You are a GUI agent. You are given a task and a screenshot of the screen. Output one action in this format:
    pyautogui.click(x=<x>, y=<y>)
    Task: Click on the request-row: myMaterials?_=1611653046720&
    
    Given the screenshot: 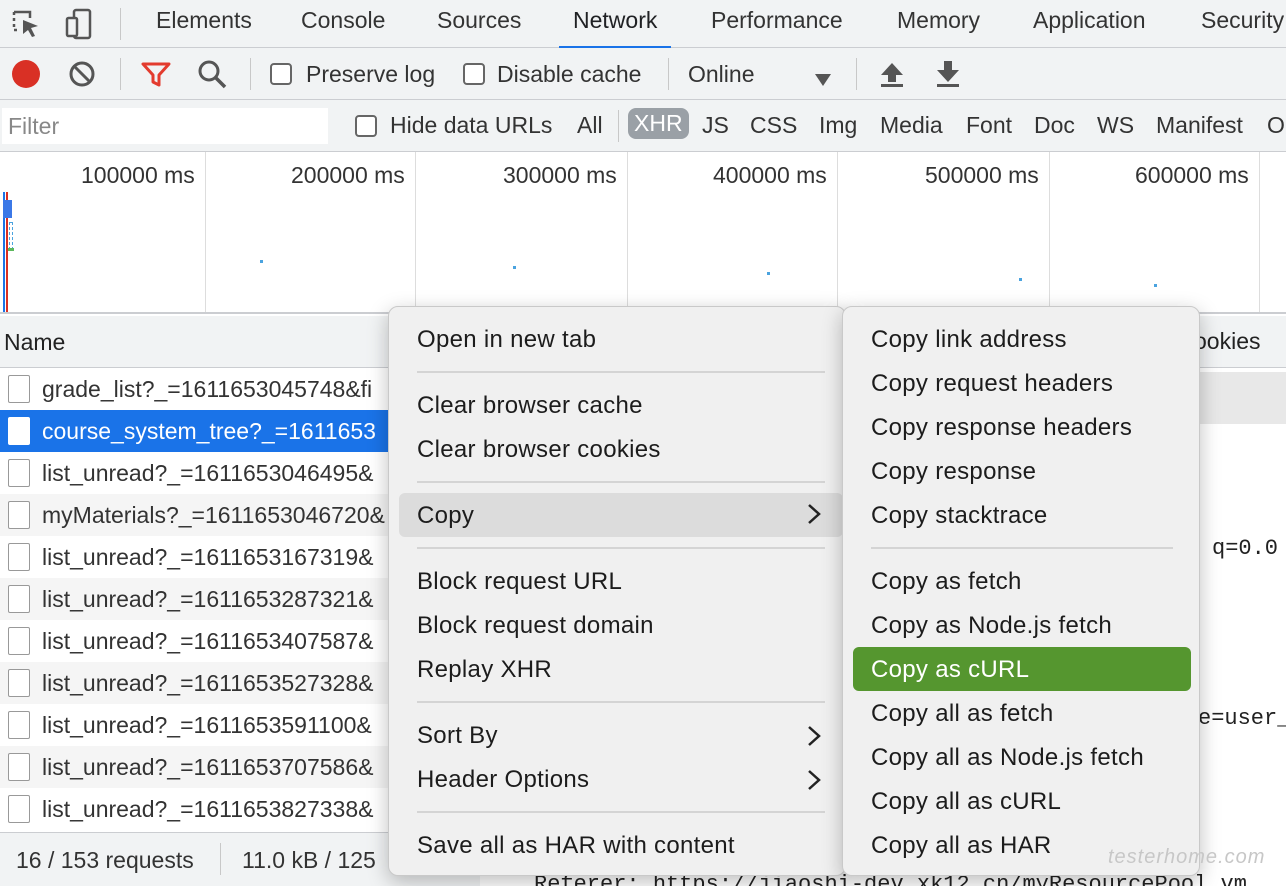 What is the action you would take?
    pyautogui.click(x=200, y=515)
    